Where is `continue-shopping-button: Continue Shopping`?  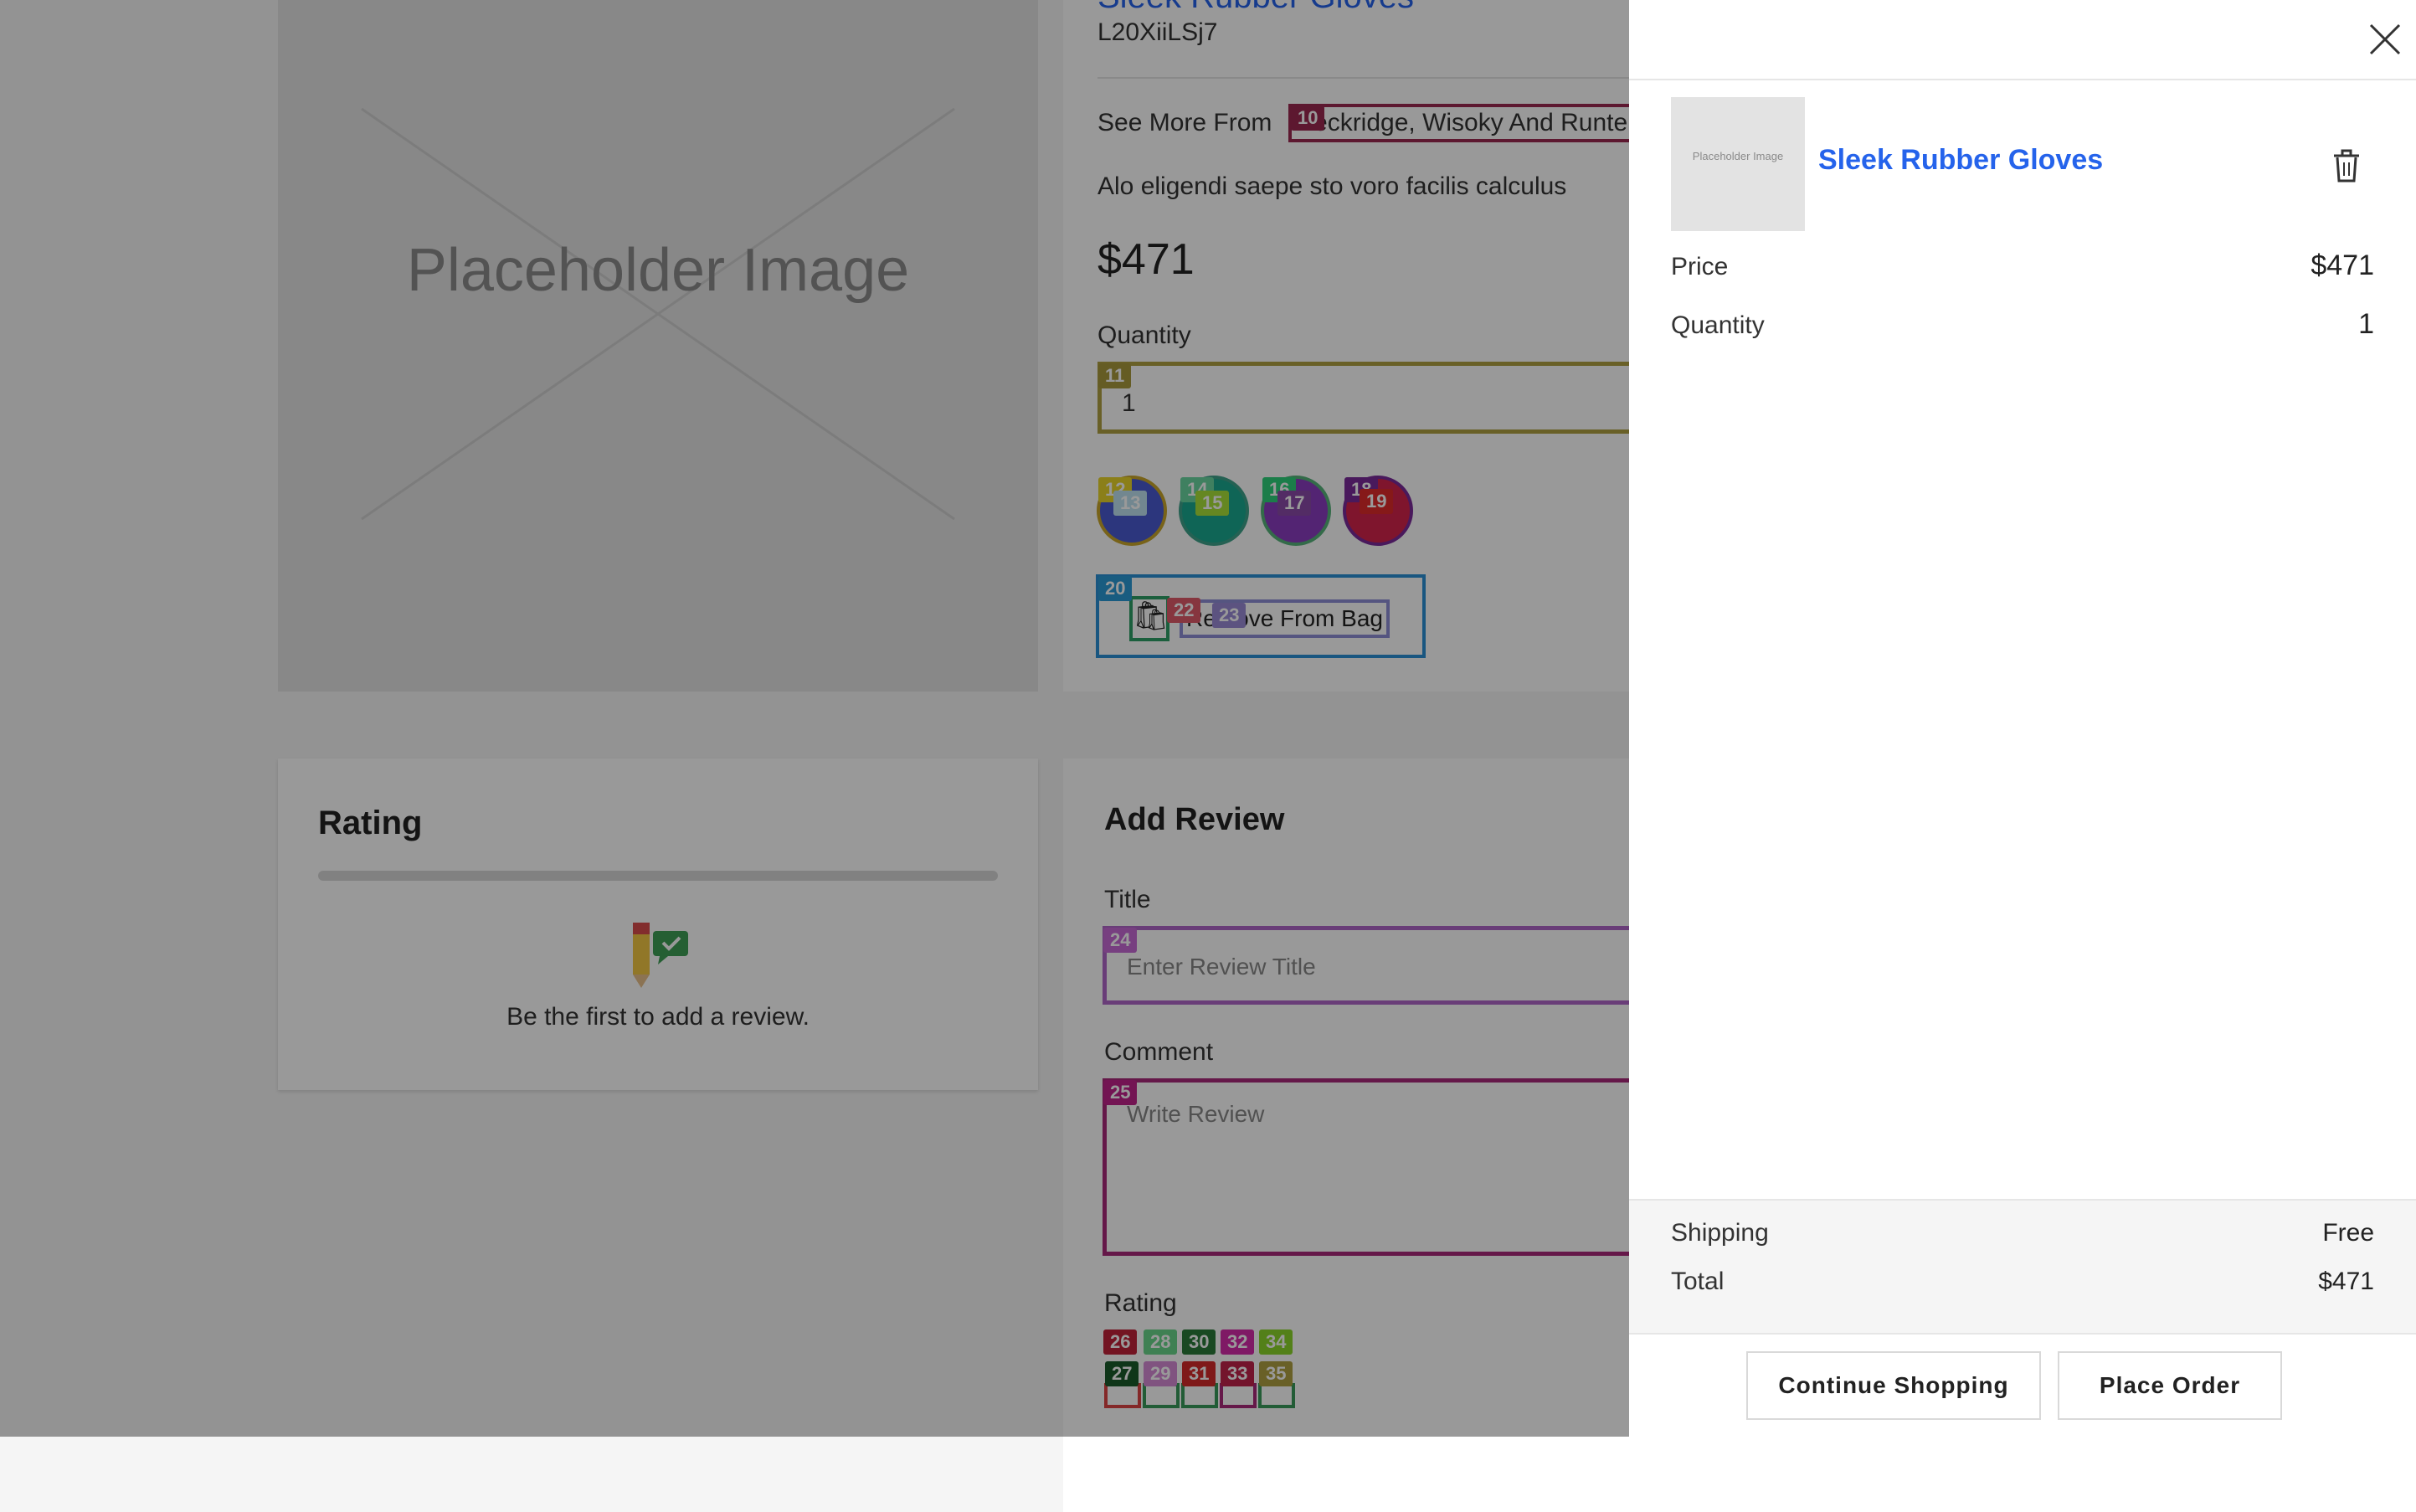 continue-shopping-button: Continue Shopping is located at coordinates (1894, 1386).